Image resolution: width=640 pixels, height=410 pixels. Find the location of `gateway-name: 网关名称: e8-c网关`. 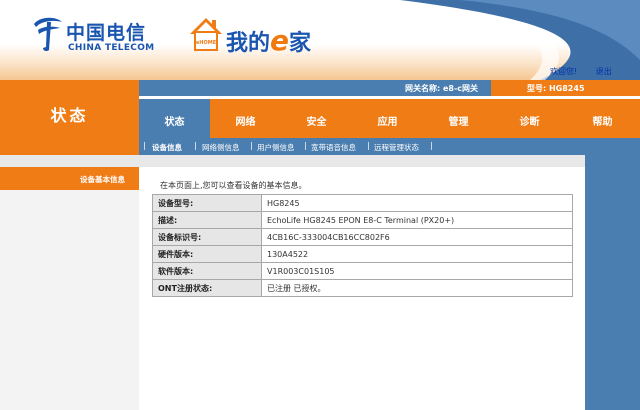

gateway-name: 网关名称: e8-c网关 is located at coordinates (442, 88).